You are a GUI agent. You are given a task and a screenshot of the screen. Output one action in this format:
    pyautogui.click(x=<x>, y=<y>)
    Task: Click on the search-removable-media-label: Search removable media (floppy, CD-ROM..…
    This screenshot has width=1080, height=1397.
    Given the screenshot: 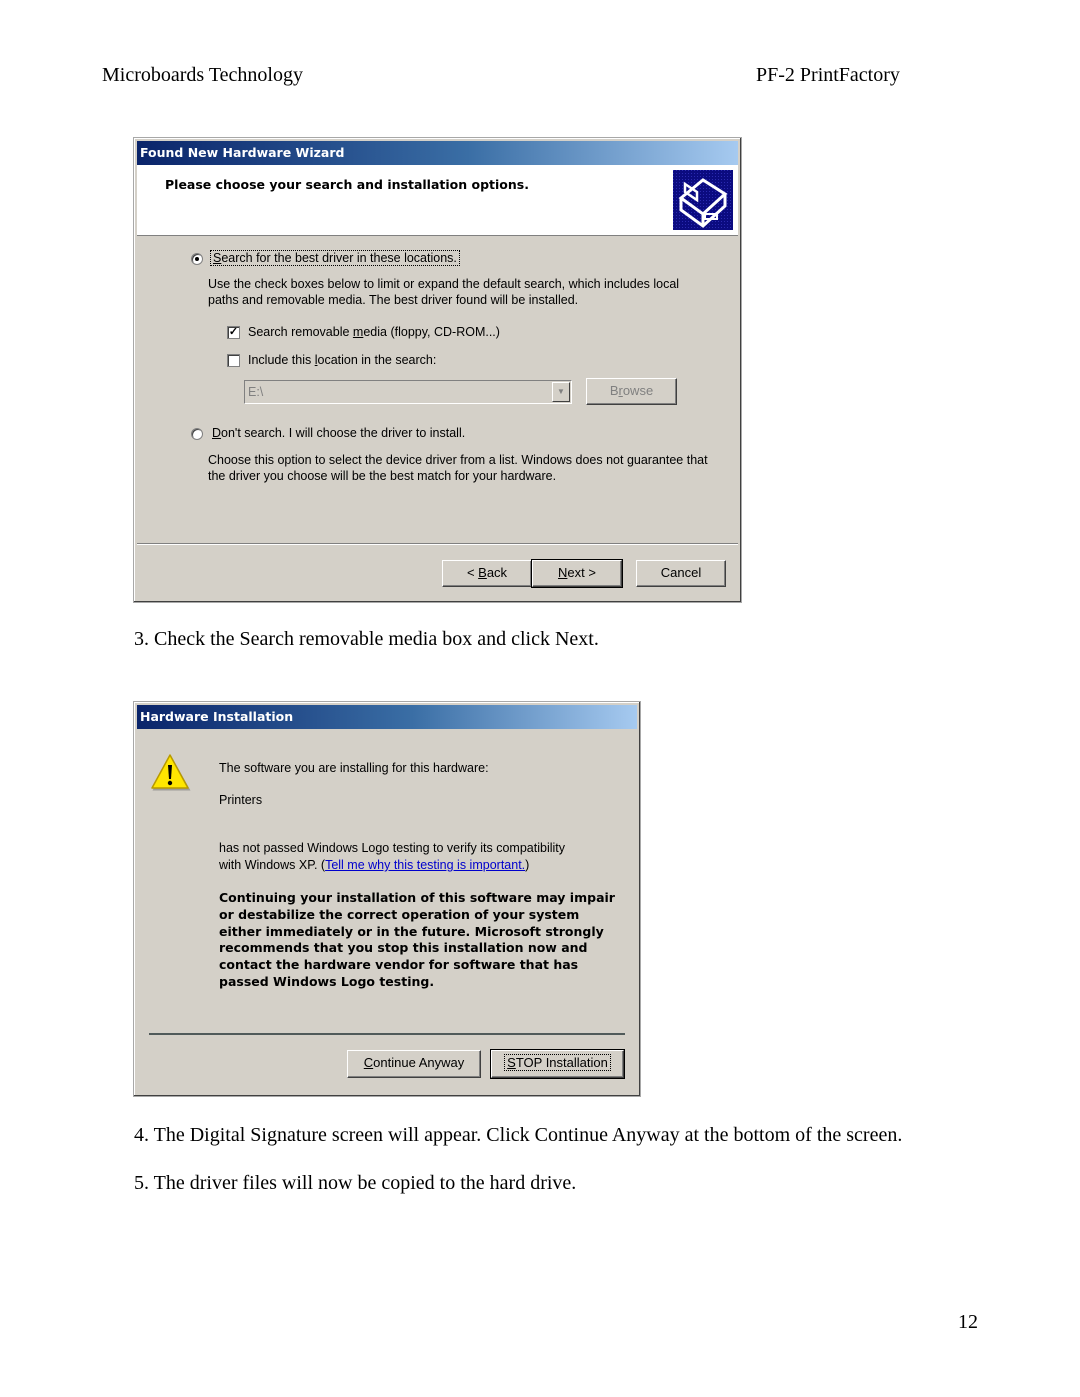 What is the action you would take?
    pyautogui.click(x=374, y=332)
    